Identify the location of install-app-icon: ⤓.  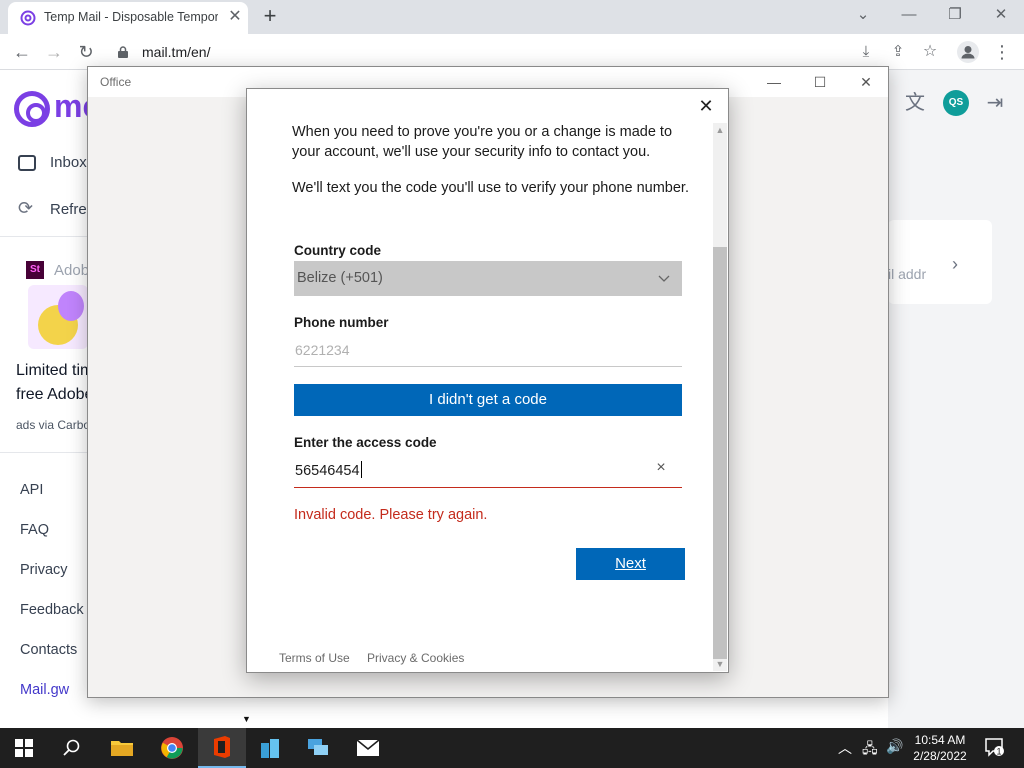
(866, 52).